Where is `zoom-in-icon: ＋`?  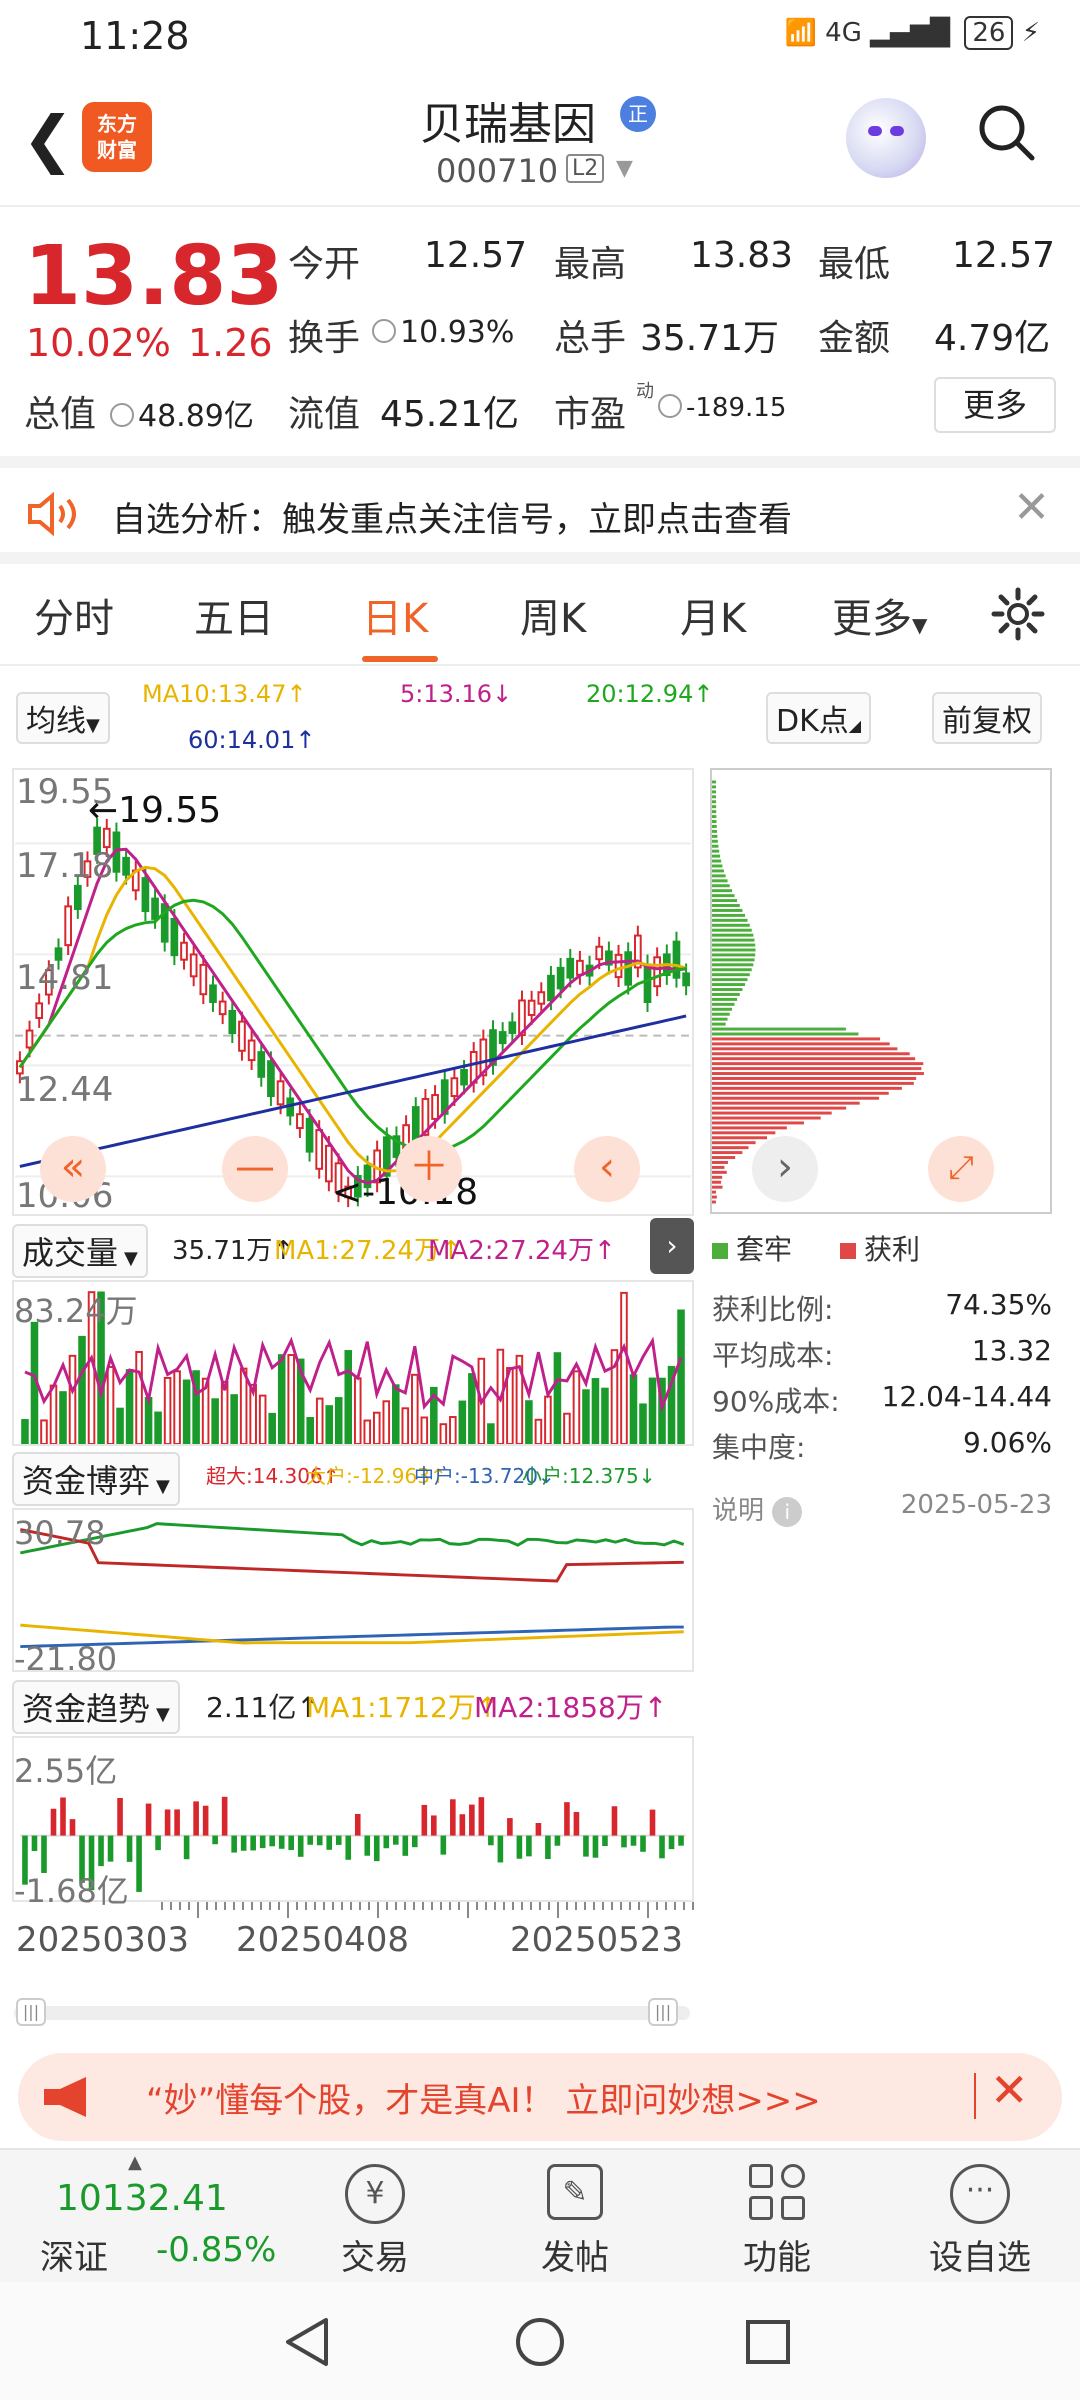 zoom-in-icon: ＋ is located at coordinates (429, 1169).